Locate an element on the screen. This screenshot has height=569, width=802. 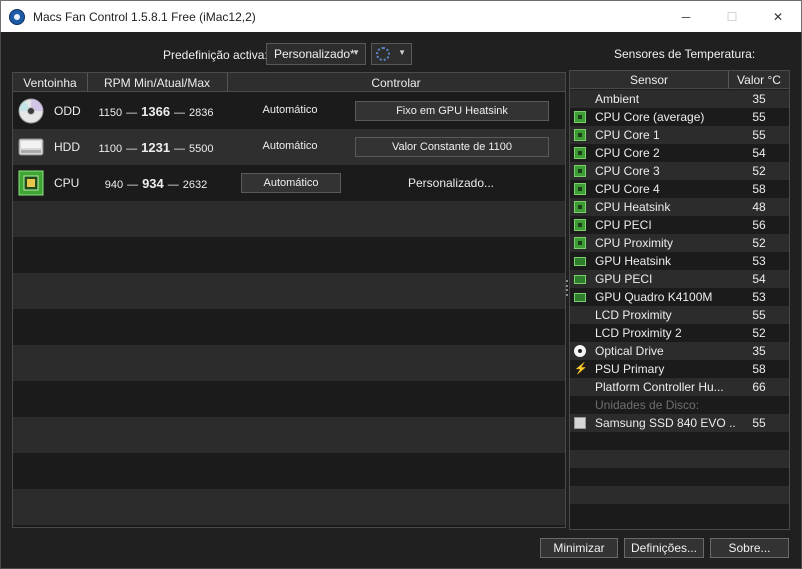
sensor-row-cpu-core-4: CPU Core 4 58 is located at coordinates (679, 189).